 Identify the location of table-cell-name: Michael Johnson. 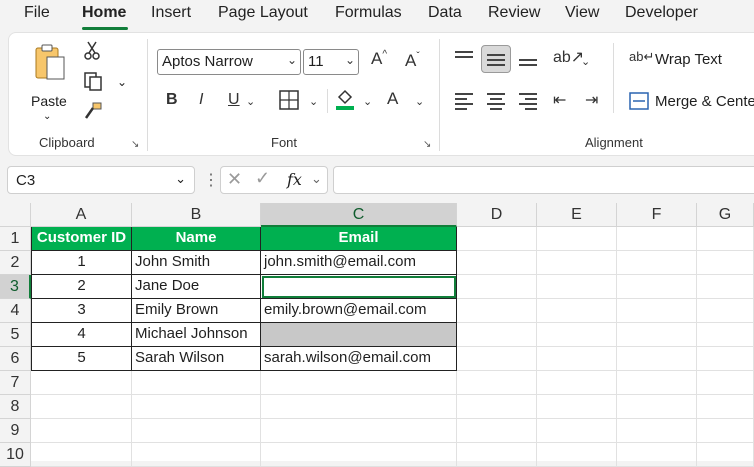
(196, 335).